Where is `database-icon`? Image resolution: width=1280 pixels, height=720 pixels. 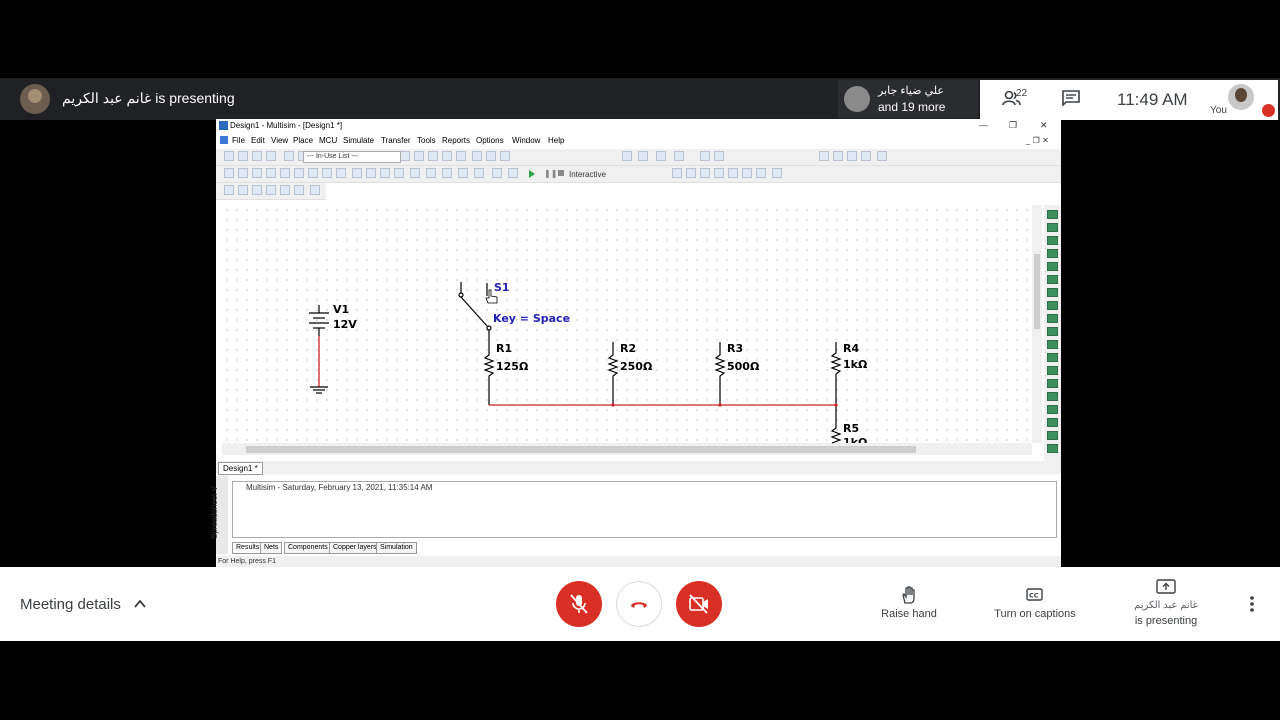
database-icon is located at coordinates (433, 156).